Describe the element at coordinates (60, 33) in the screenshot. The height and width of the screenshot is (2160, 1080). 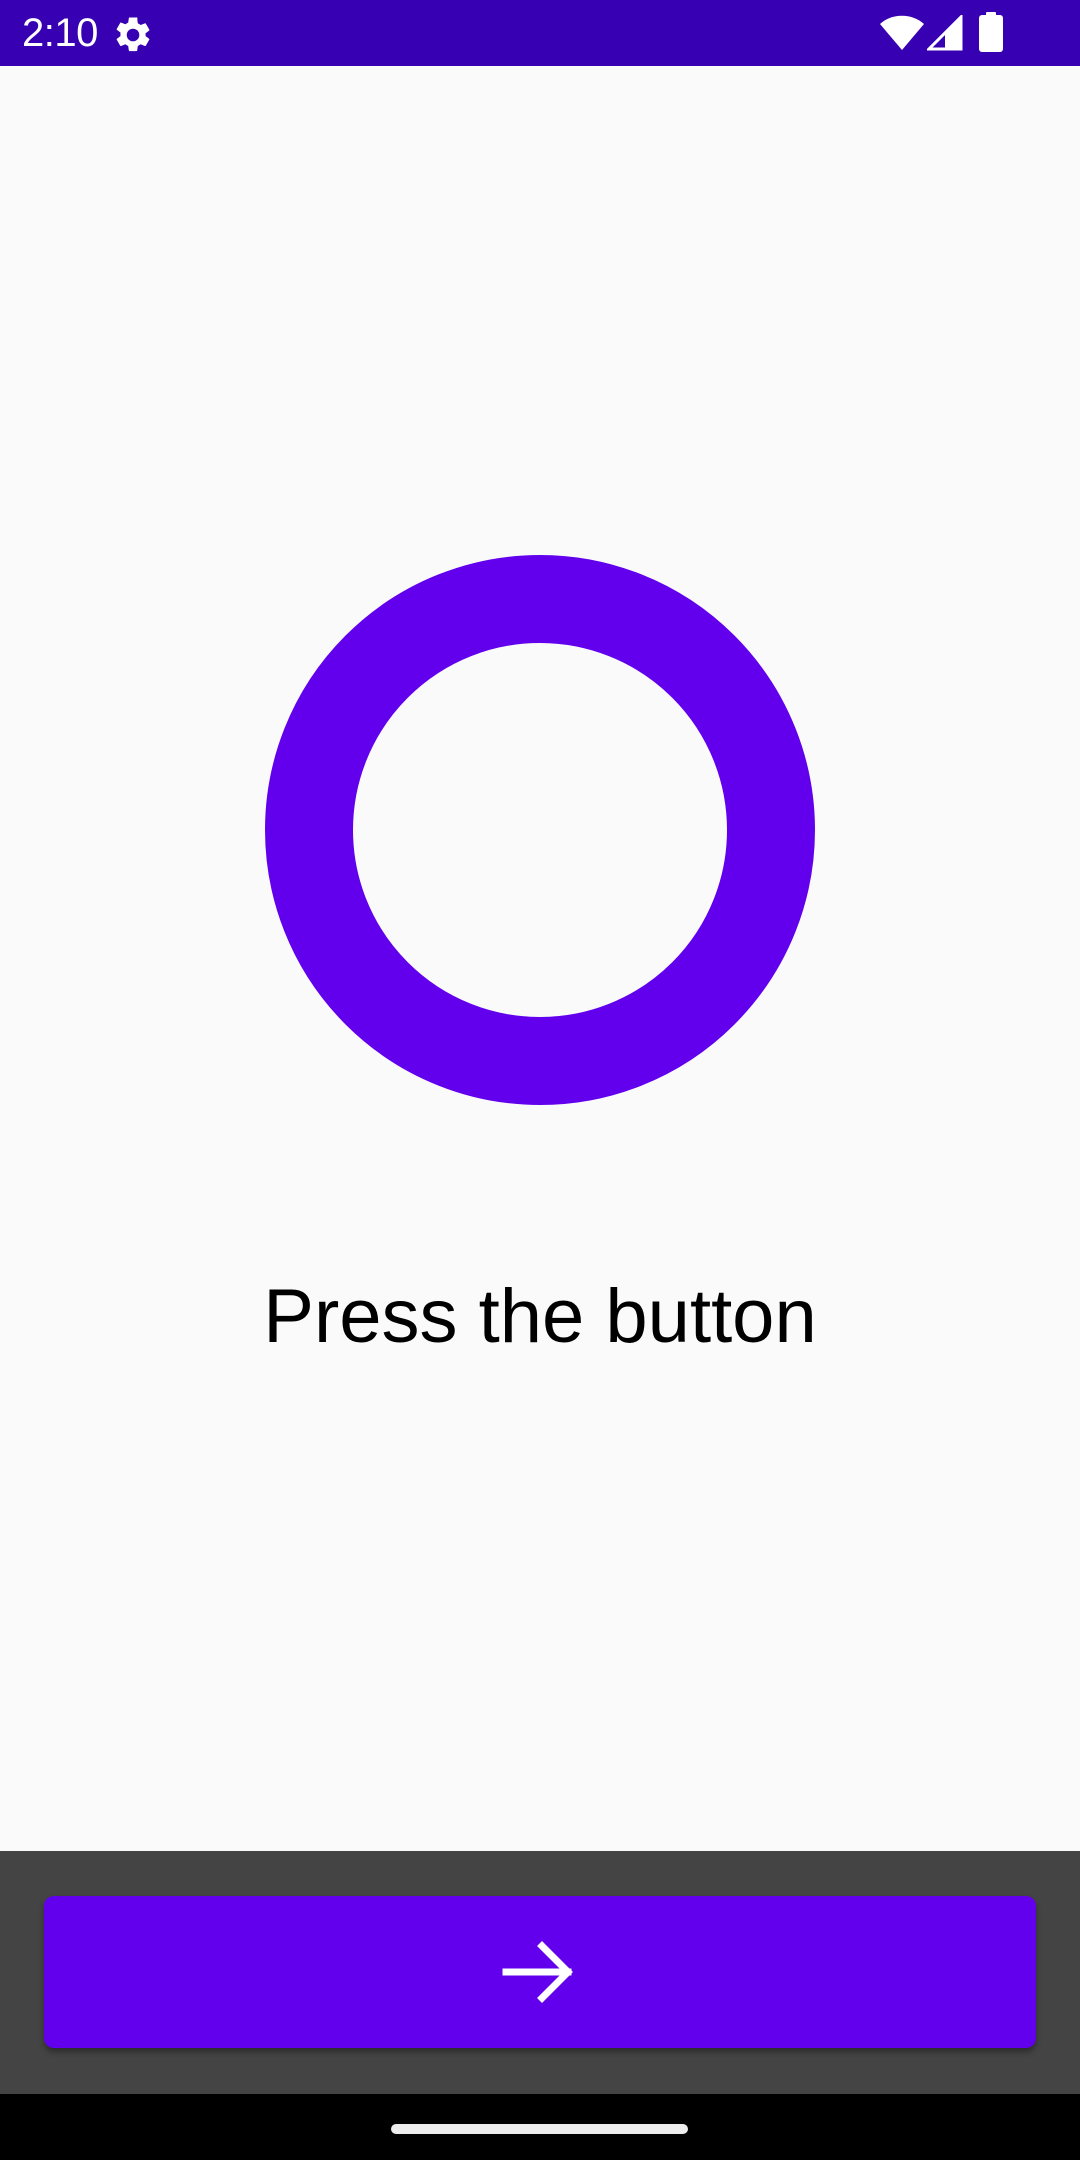
I see `status-time: 2:10` at that location.